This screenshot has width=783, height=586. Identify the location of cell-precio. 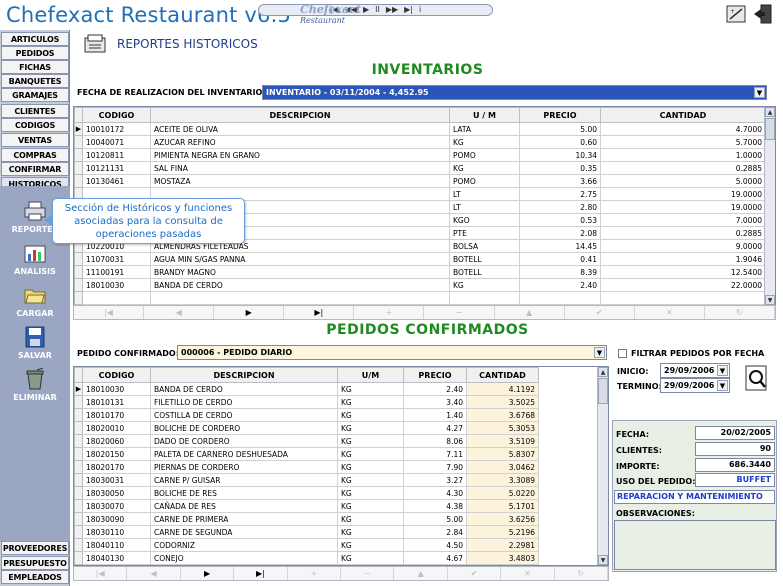
(560, 298).